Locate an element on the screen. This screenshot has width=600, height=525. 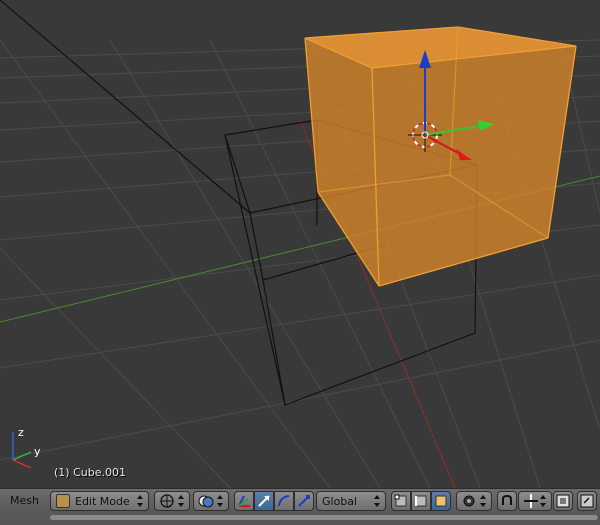
rotate-manipulator-icon is located at coordinates (284, 501).